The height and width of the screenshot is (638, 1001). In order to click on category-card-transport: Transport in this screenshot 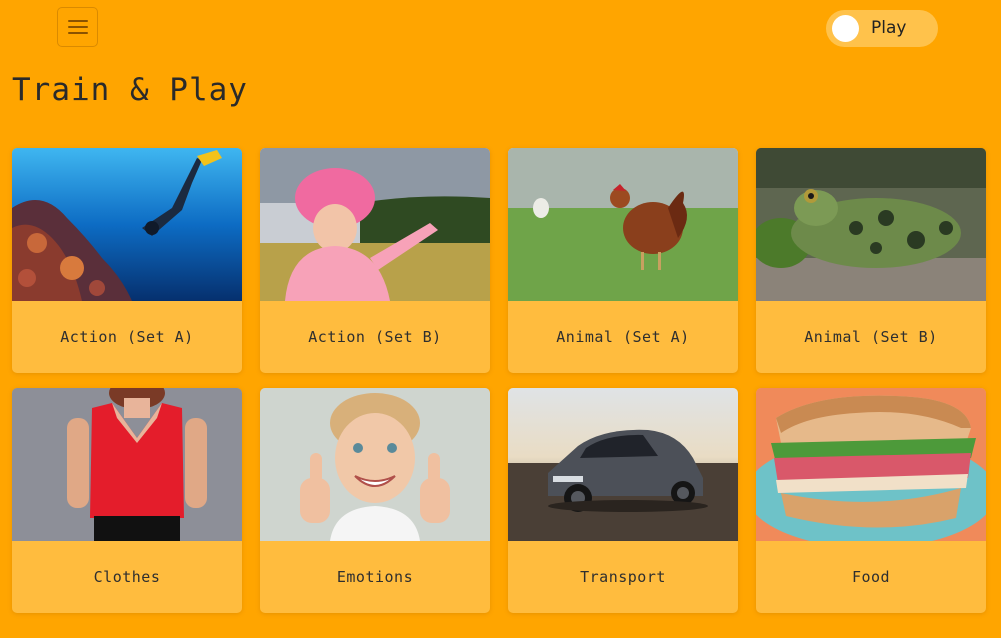, I will do `click(623, 500)`.